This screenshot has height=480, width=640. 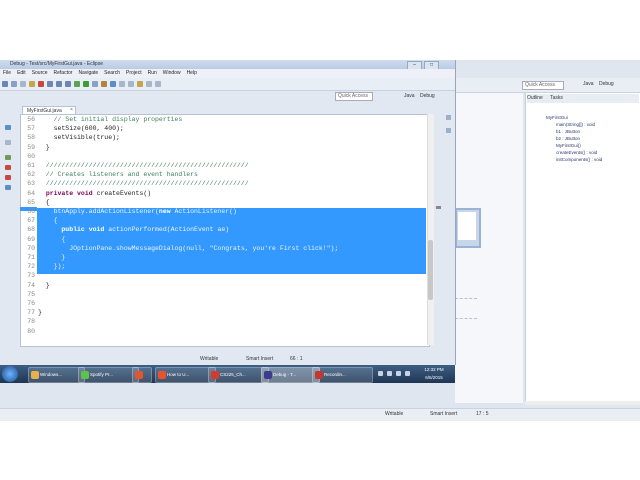 I want to click on open-type-icon, so click(x=122, y=84).